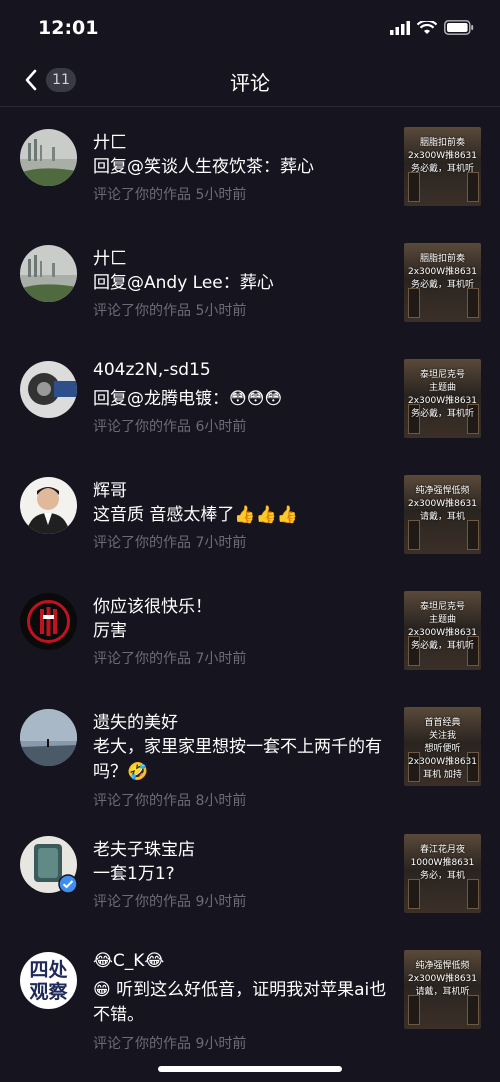 The image size is (500, 1082). What do you see at coordinates (243, 167) in the screenshot?
I see `comment-text: 回复@笑谈人生夜饮茶：葬心` at bounding box center [243, 167].